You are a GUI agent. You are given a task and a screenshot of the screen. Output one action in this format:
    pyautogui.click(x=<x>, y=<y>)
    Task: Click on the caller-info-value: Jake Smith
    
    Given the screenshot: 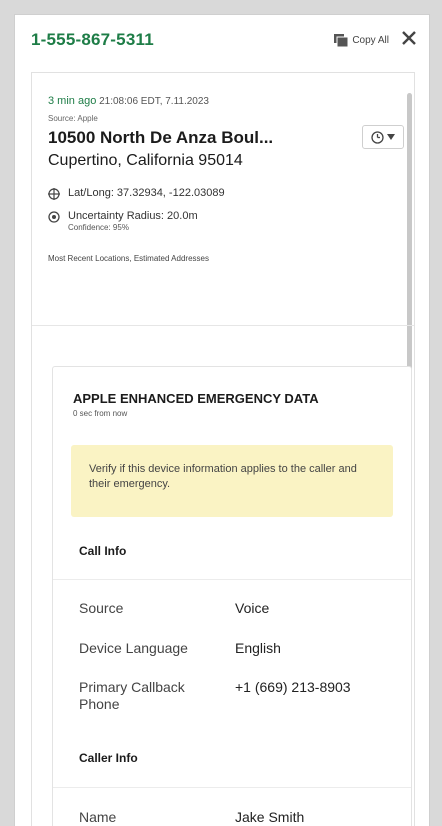 What is the action you would take?
    pyautogui.click(x=270, y=817)
    